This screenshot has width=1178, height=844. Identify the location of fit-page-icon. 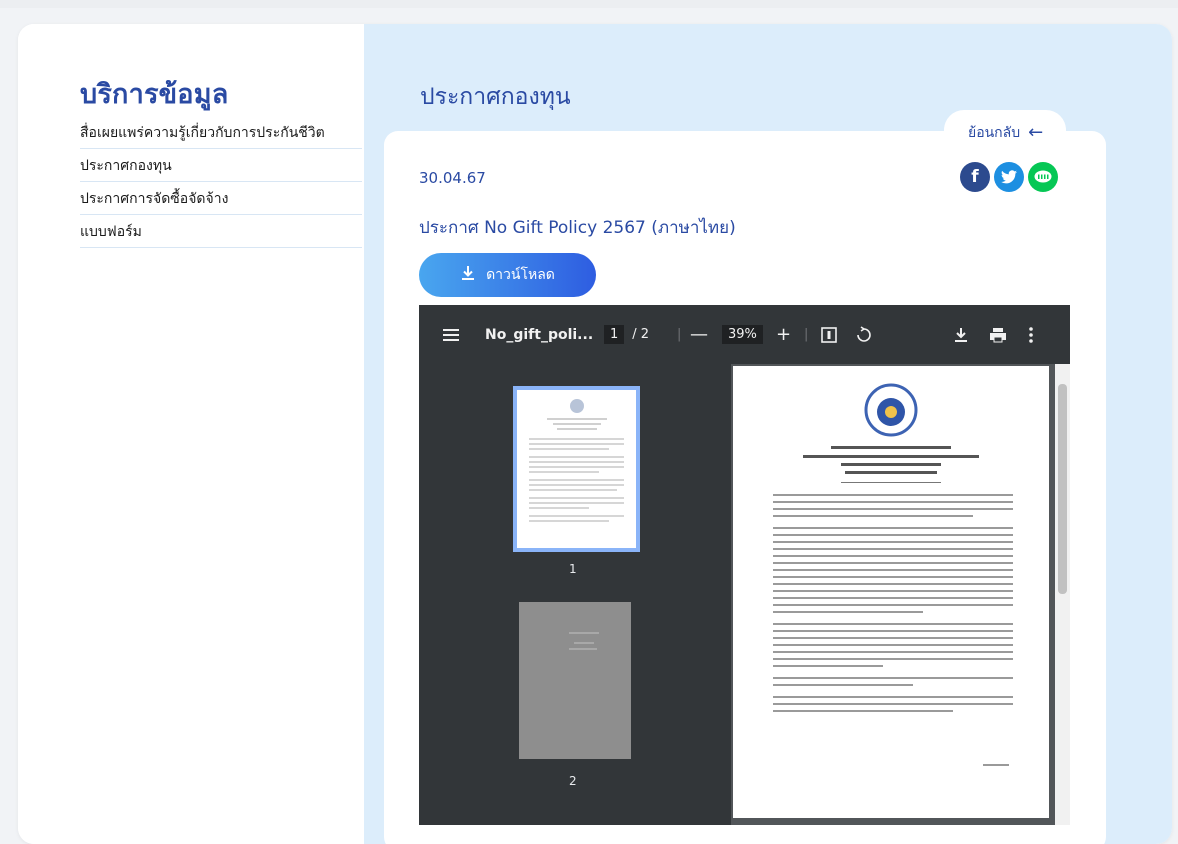
(829, 334).